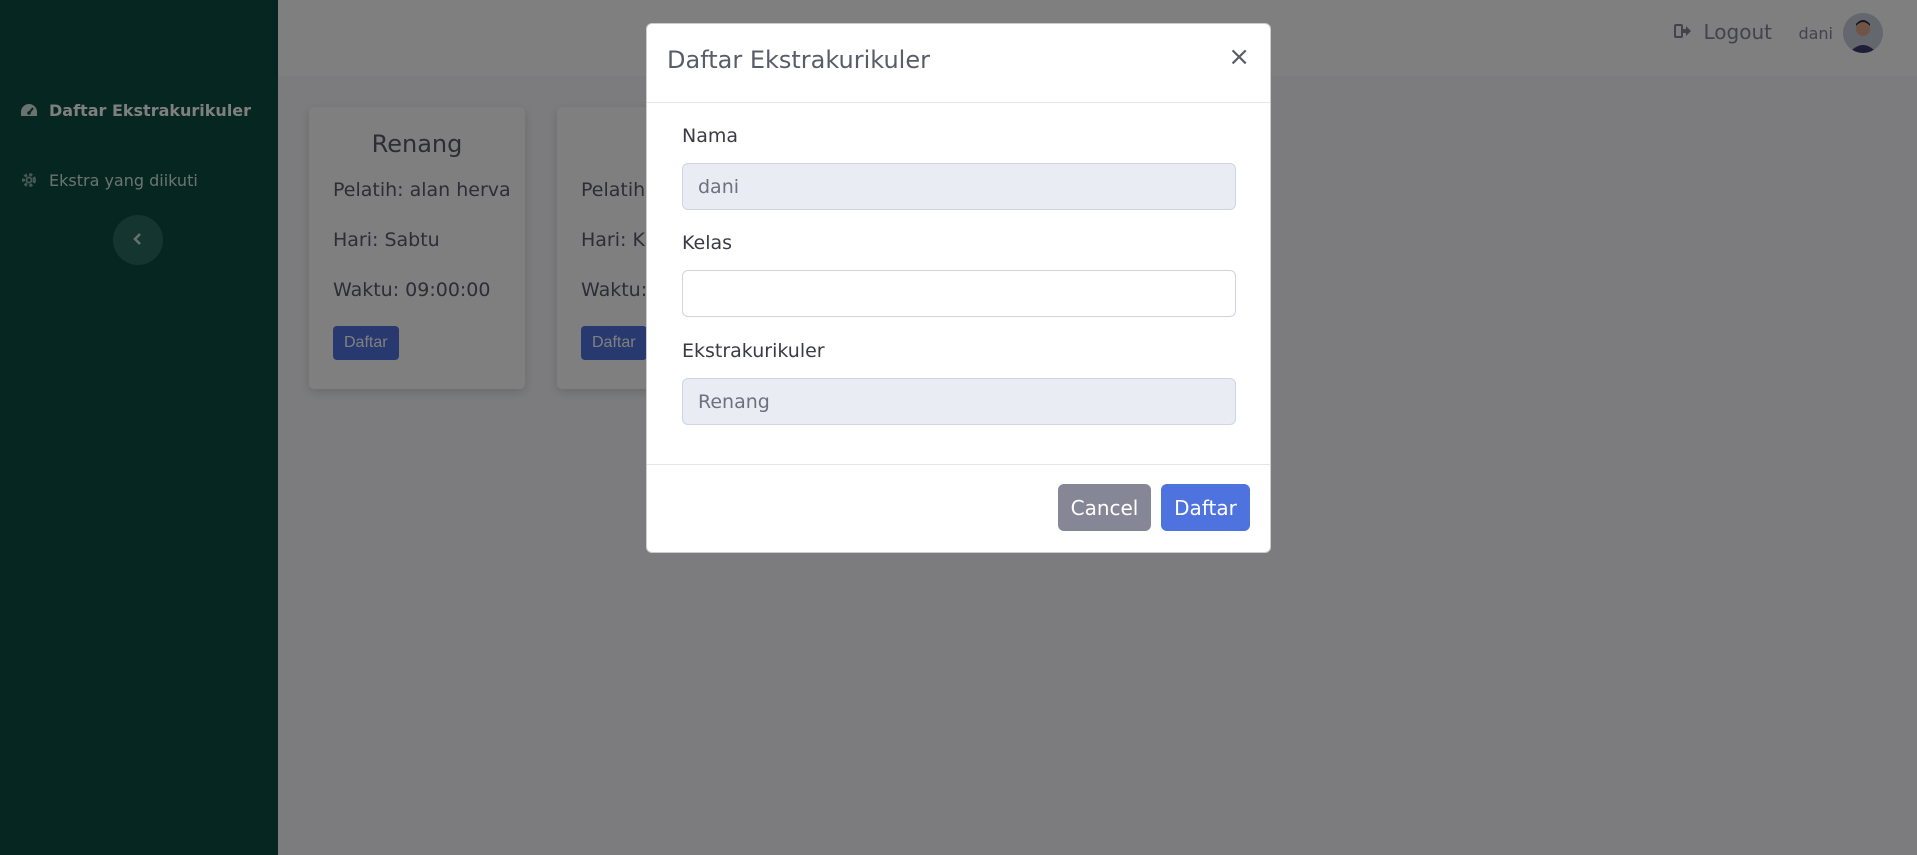  What do you see at coordinates (798, 60) in the screenshot?
I see `modal-title: Daftar Ekstrakurikuler` at bounding box center [798, 60].